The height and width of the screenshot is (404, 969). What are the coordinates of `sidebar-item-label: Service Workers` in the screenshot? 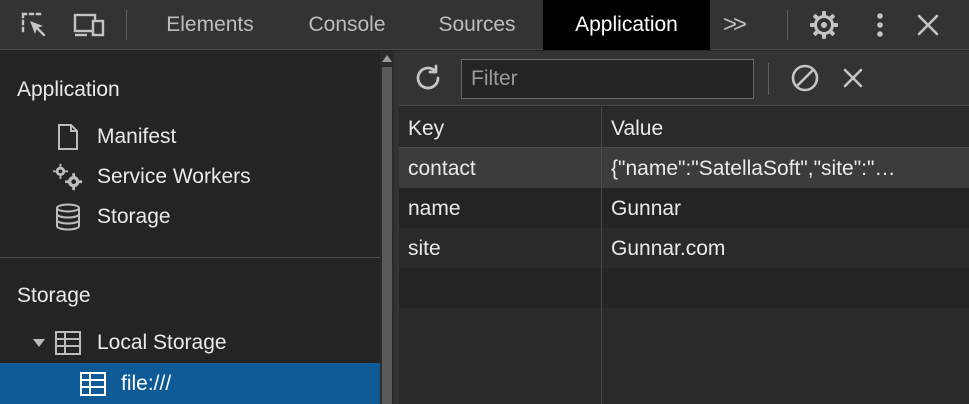 It's located at (174, 176).